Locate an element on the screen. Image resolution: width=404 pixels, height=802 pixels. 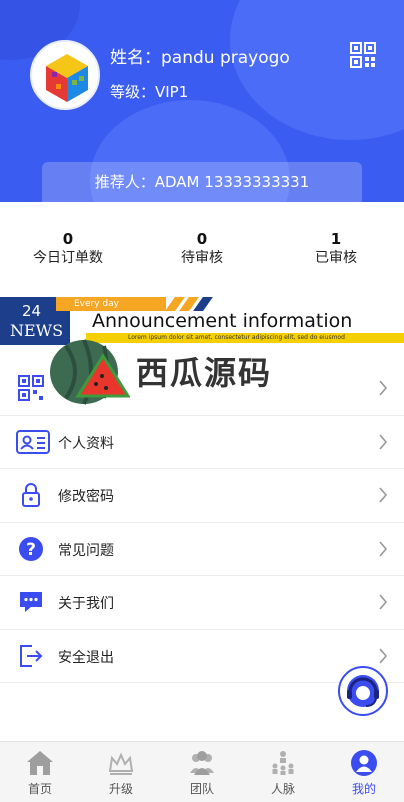
referrer-info: 推荐人：ADAM 13333333331 is located at coordinates (202, 182).